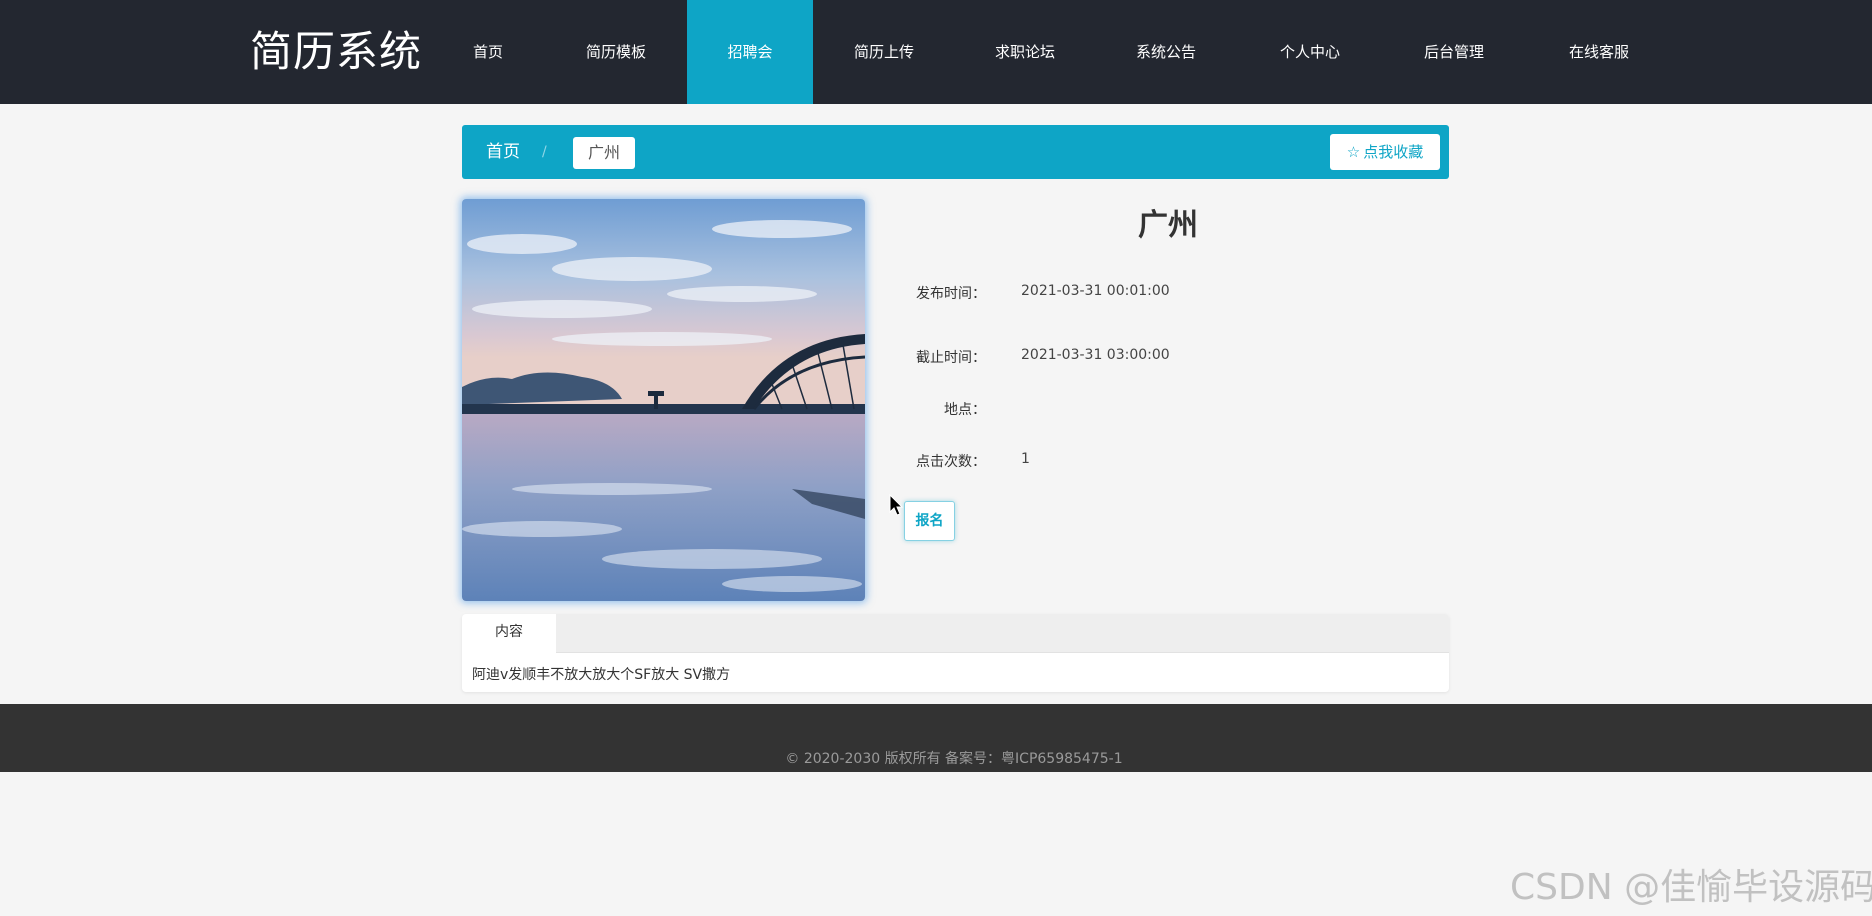  What do you see at coordinates (936, 738) in the screenshot?
I see `footer: © 2020-2030 版权所有 备案号：粤ICP65985475-1` at bounding box center [936, 738].